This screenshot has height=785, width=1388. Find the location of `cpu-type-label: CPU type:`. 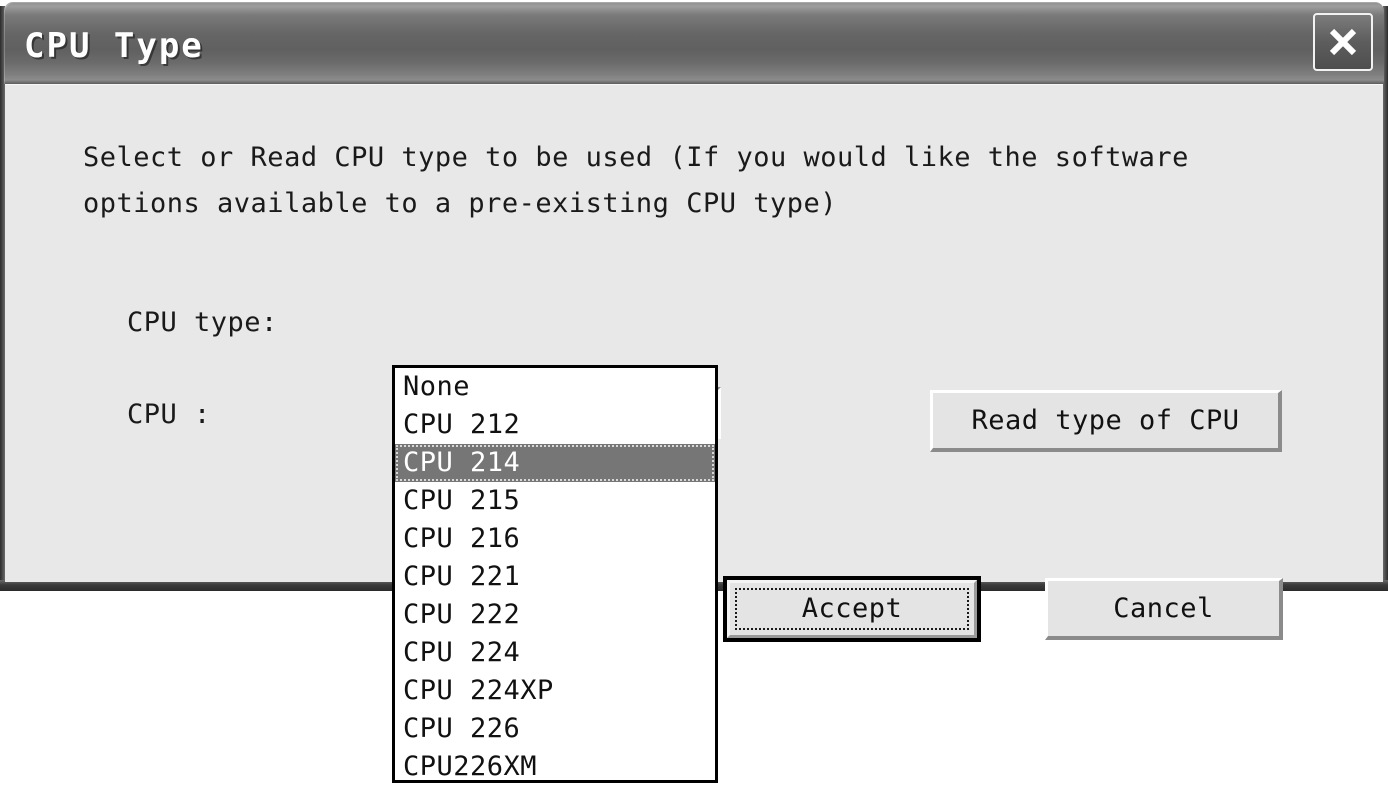

cpu-type-label: CPU type: is located at coordinates (202, 322).